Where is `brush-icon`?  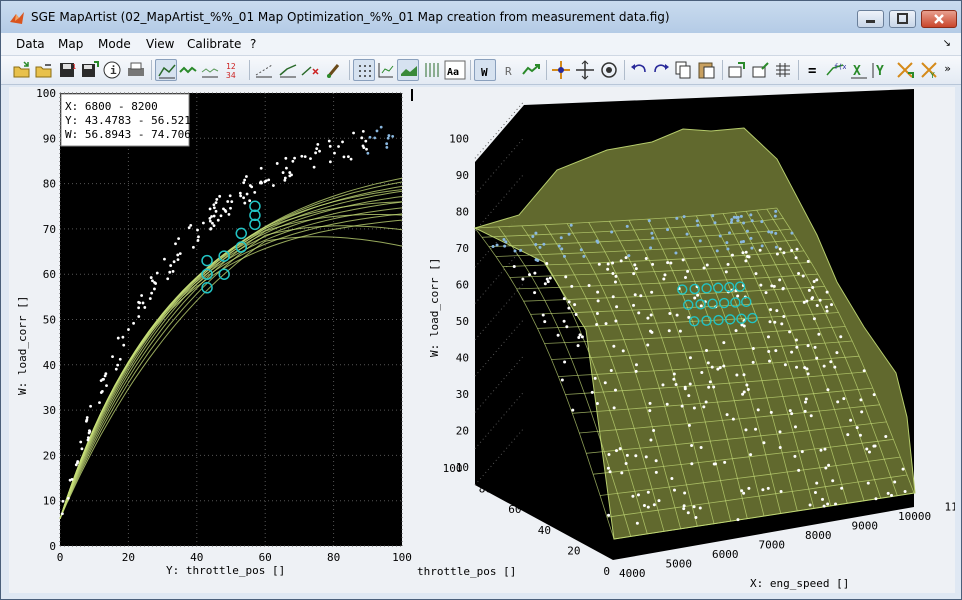 brush-icon is located at coordinates (334, 70).